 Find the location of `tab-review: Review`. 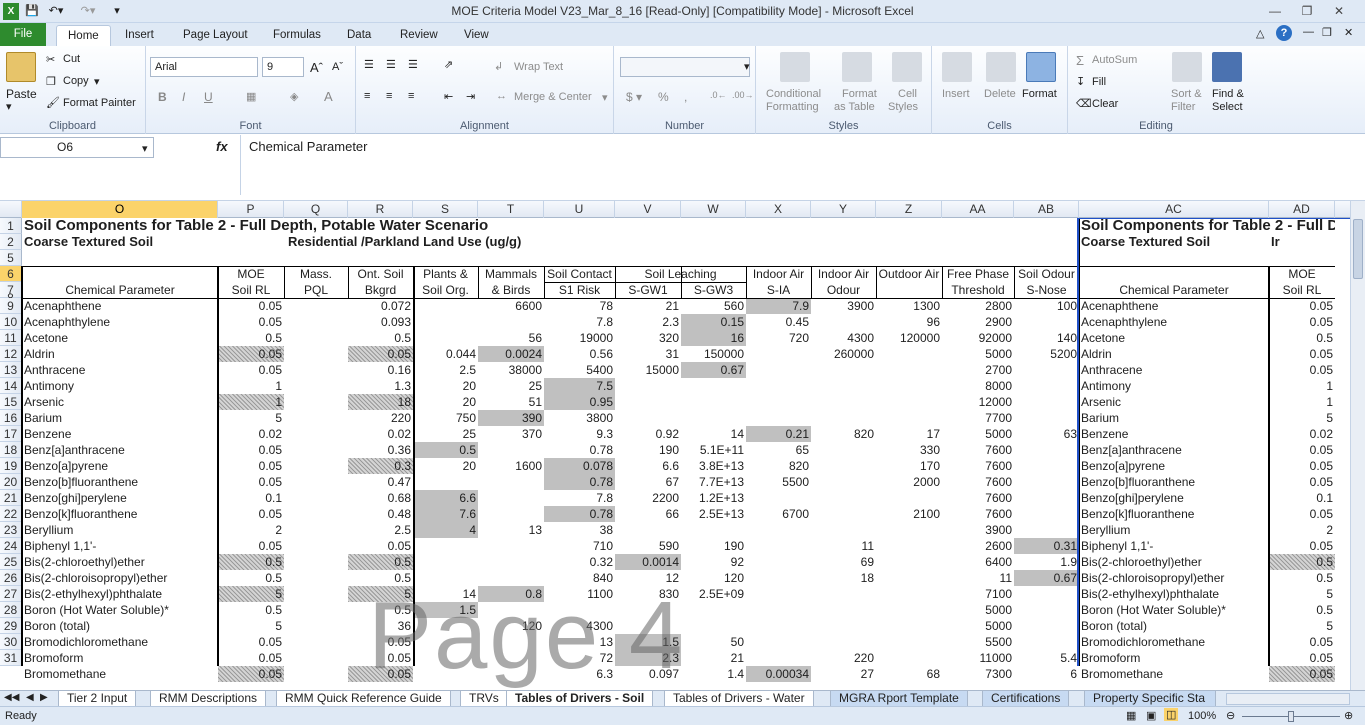

tab-review: Review is located at coordinates (419, 35).